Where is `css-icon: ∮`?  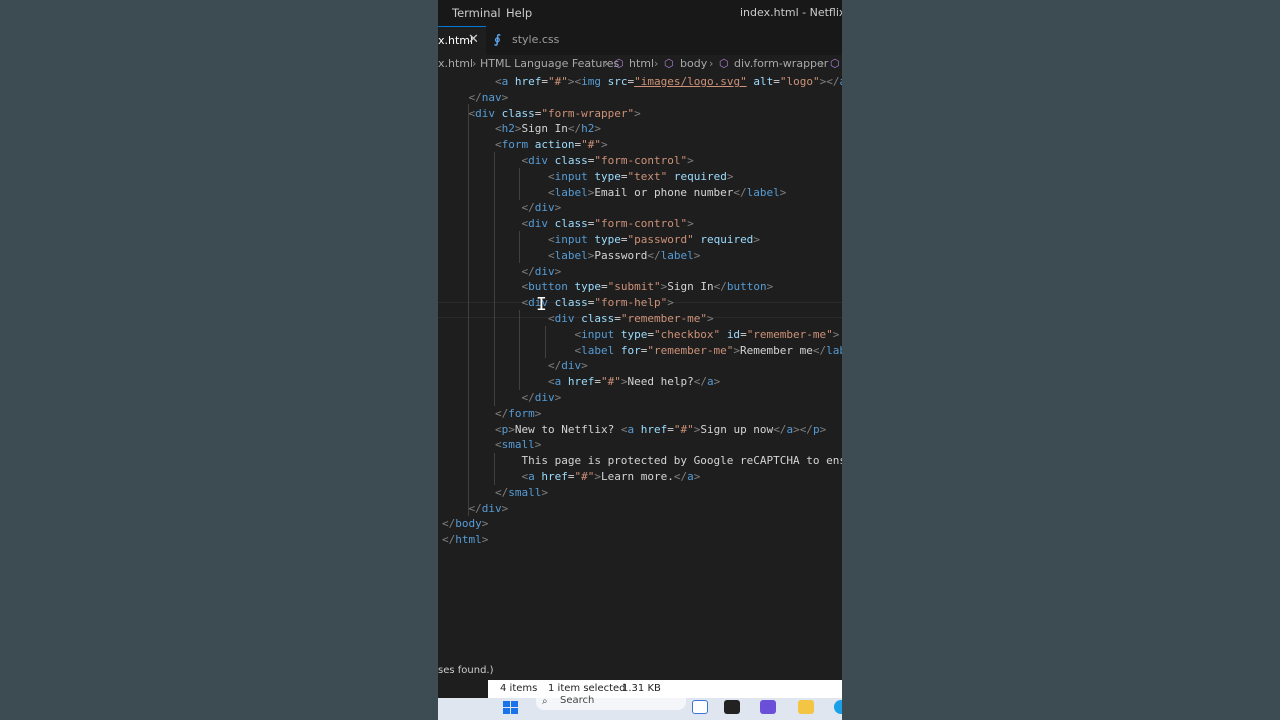 css-icon: ∮ is located at coordinates (497, 39).